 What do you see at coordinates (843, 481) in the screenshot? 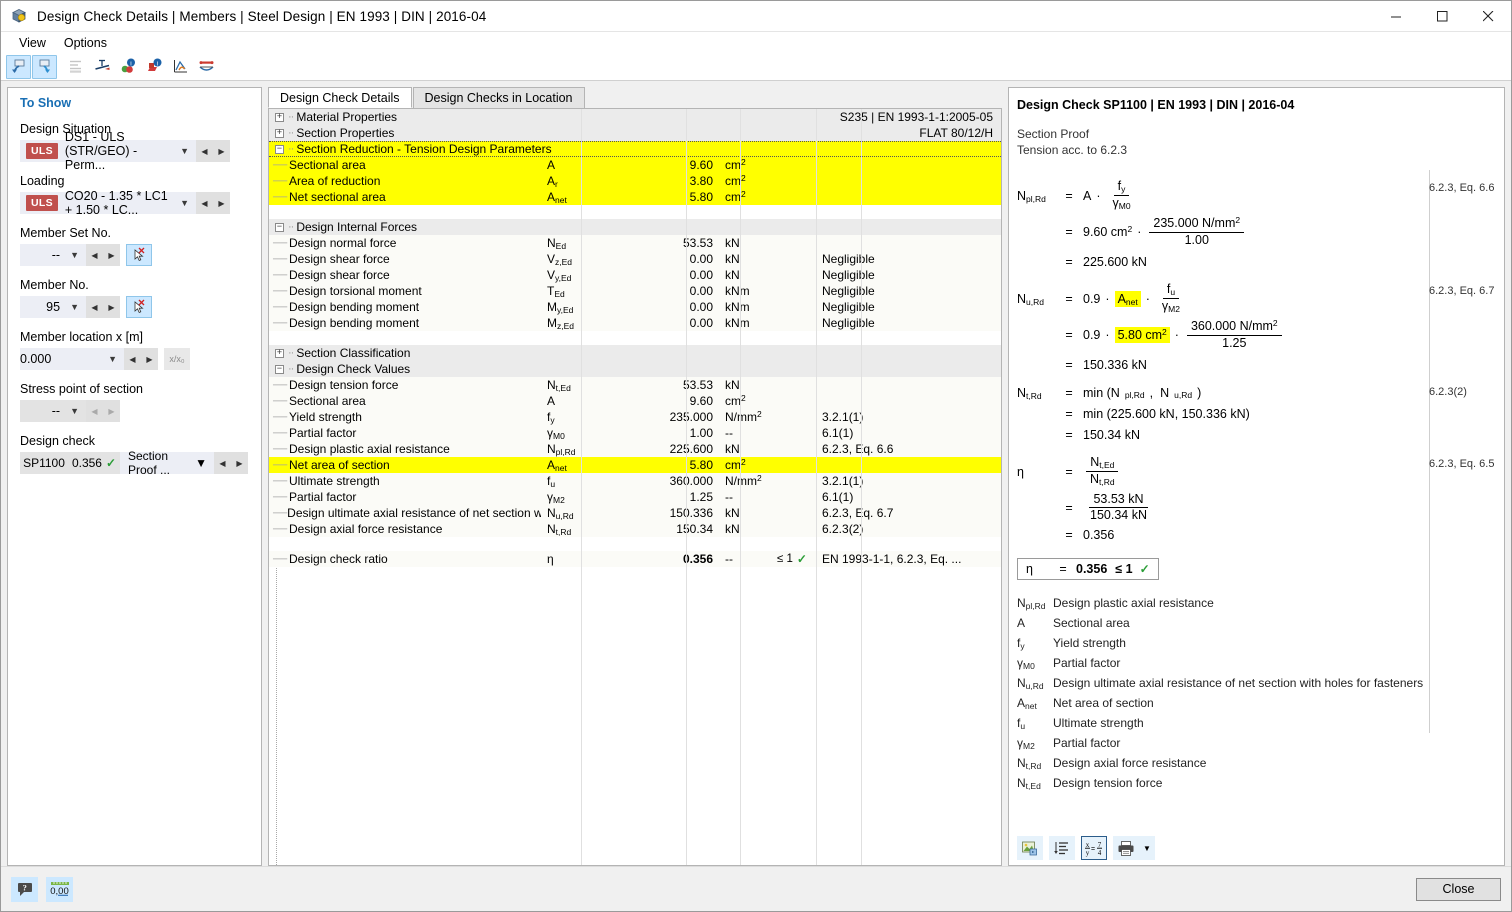
I see `row-note: 3.2.1(1)` at bounding box center [843, 481].